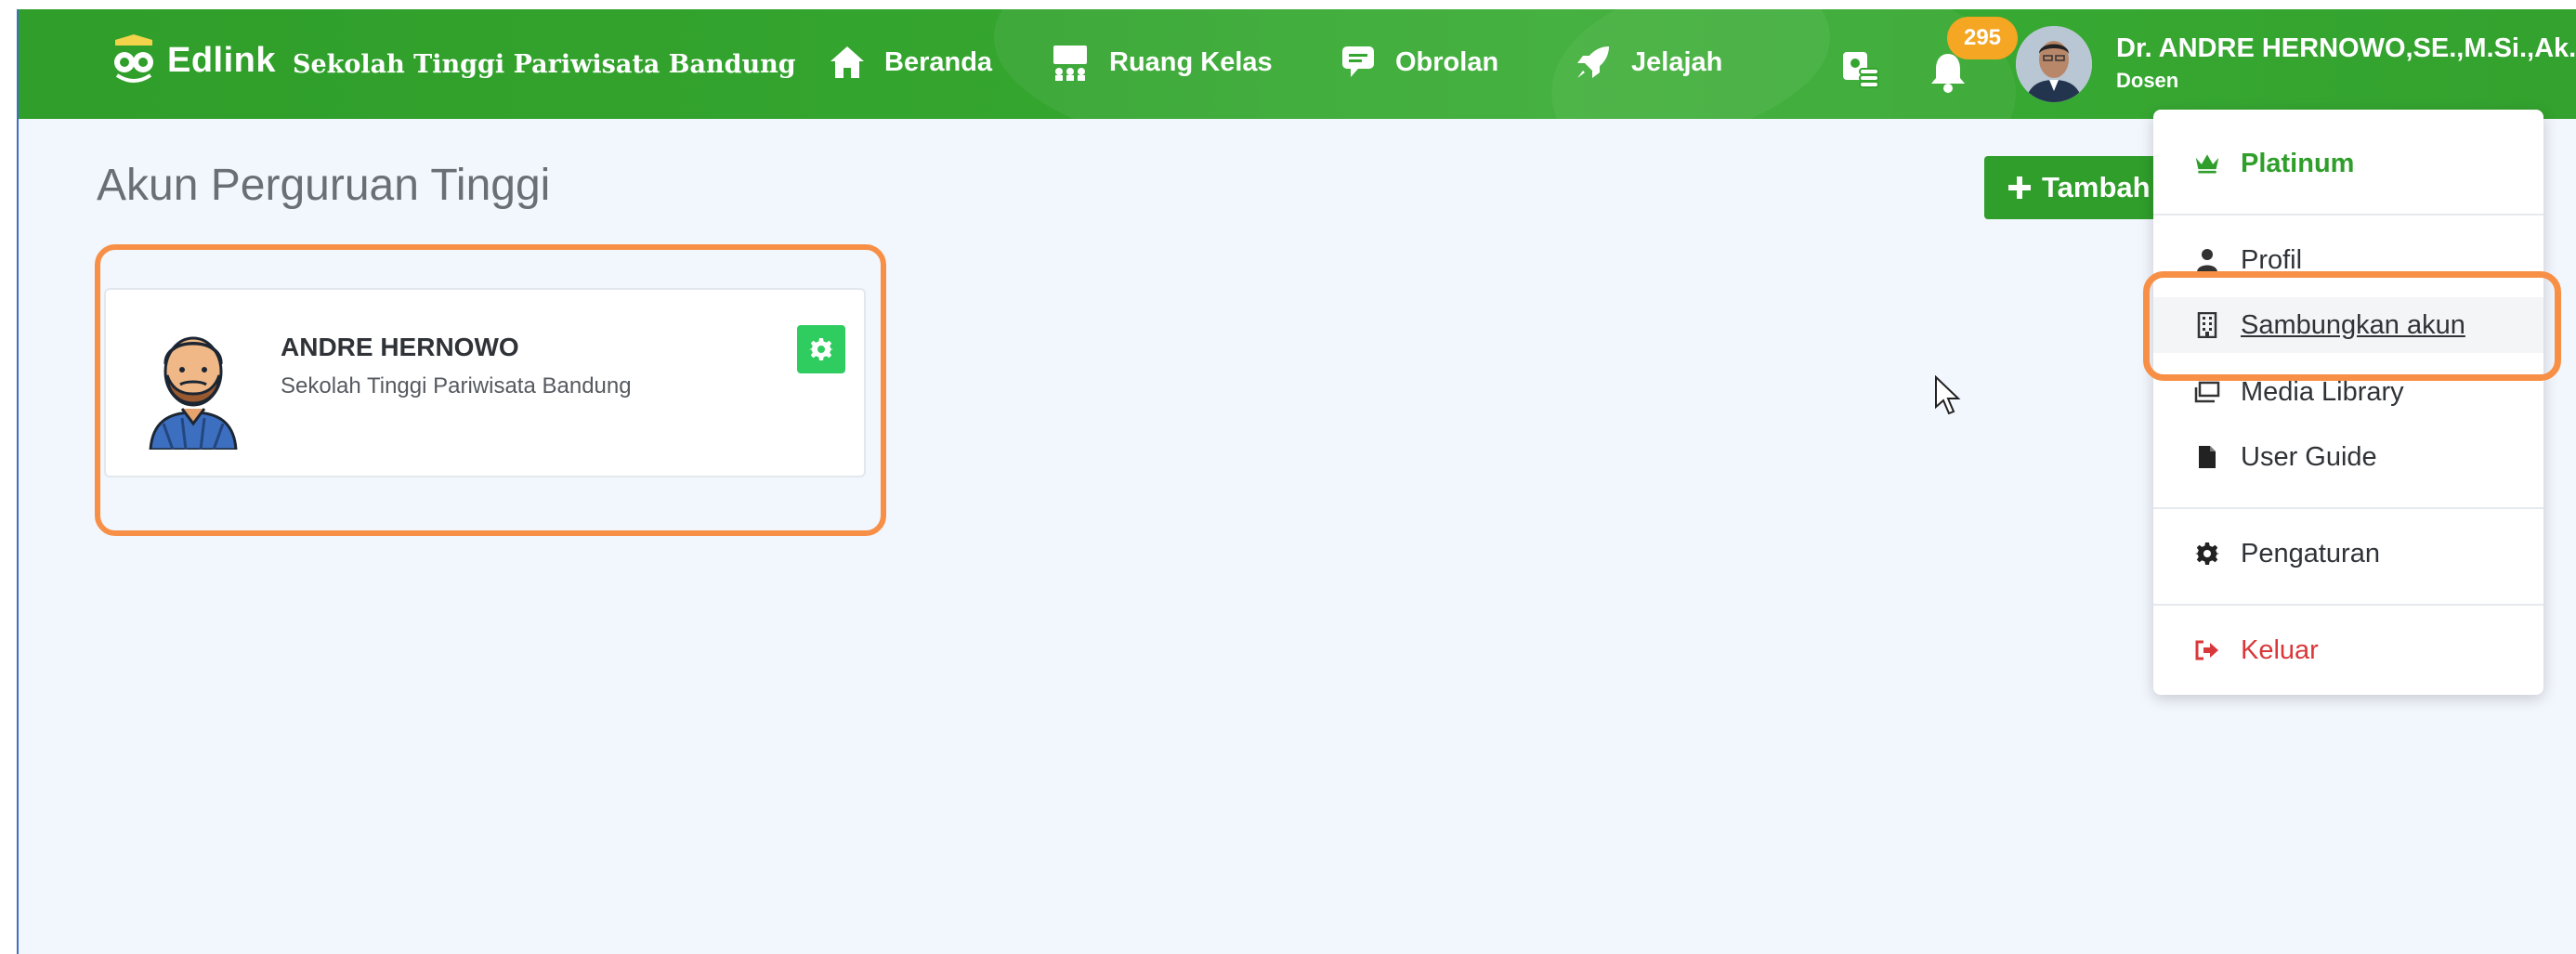 This screenshot has height=954, width=2576. I want to click on add-button-label: Tambah, so click(2097, 187).